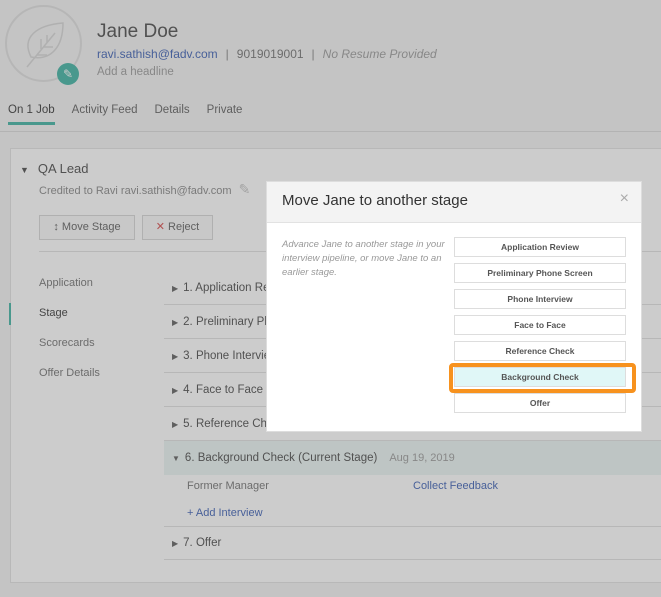 The height and width of the screenshot is (597, 661). Describe the element at coordinates (540, 351) in the screenshot. I see `stage-option-reference-check: Reference Check` at that location.